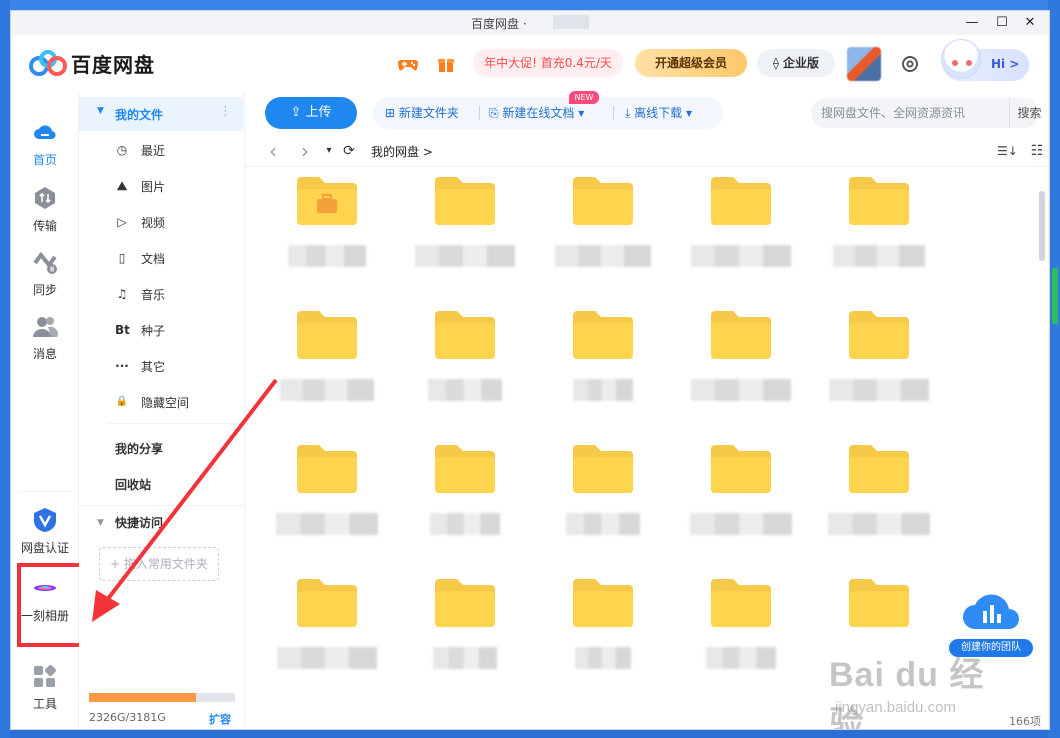 This screenshot has width=1060, height=738. Describe the element at coordinates (911, 113) in the screenshot. I see `search-input` at that location.